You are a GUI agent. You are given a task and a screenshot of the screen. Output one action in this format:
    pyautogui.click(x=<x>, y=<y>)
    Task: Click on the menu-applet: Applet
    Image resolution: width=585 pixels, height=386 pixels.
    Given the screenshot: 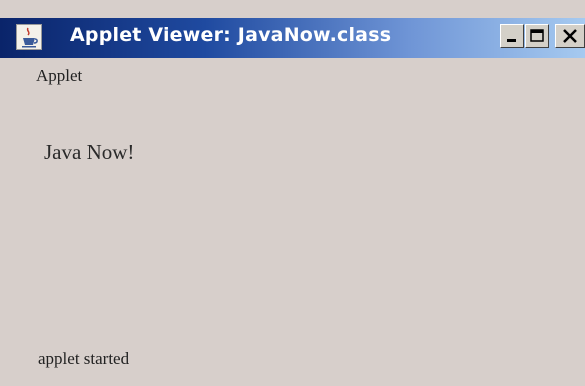 What is the action you would take?
    pyautogui.click(x=59, y=76)
    